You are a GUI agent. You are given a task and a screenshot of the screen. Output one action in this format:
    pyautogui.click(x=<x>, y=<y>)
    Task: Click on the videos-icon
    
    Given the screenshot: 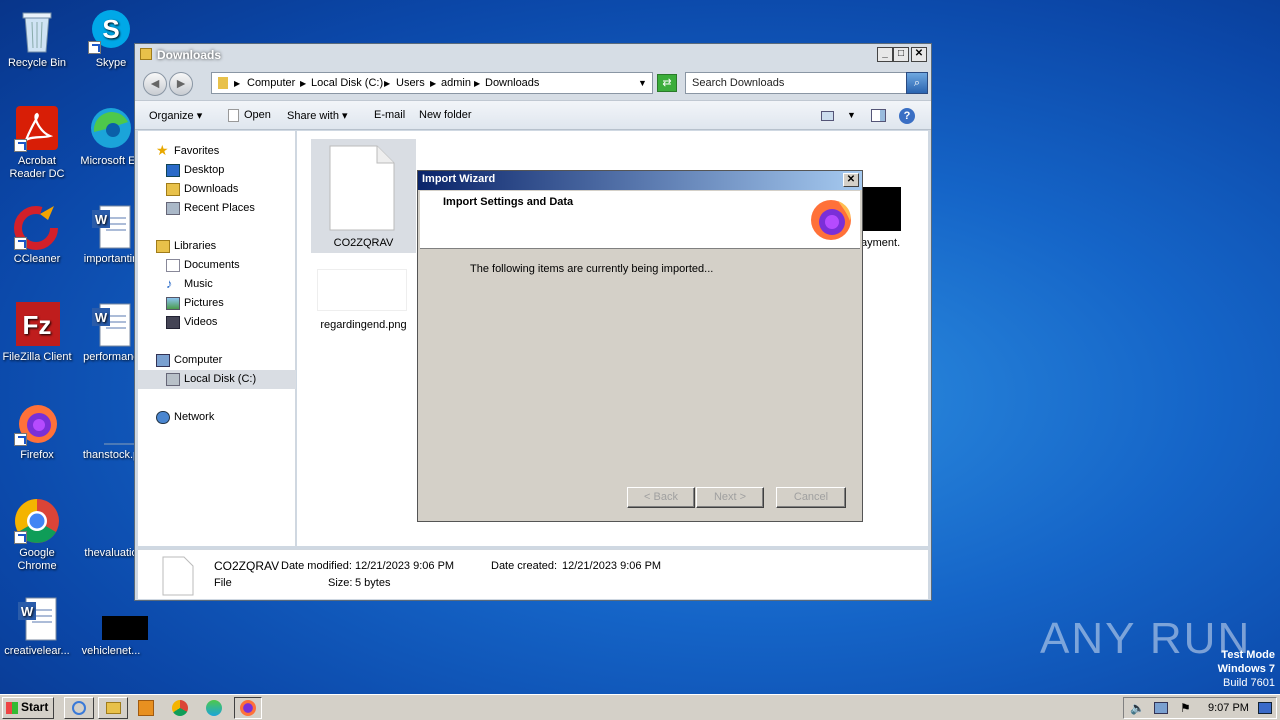 What is the action you would take?
    pyautogui.click(x=173, y=322)
    